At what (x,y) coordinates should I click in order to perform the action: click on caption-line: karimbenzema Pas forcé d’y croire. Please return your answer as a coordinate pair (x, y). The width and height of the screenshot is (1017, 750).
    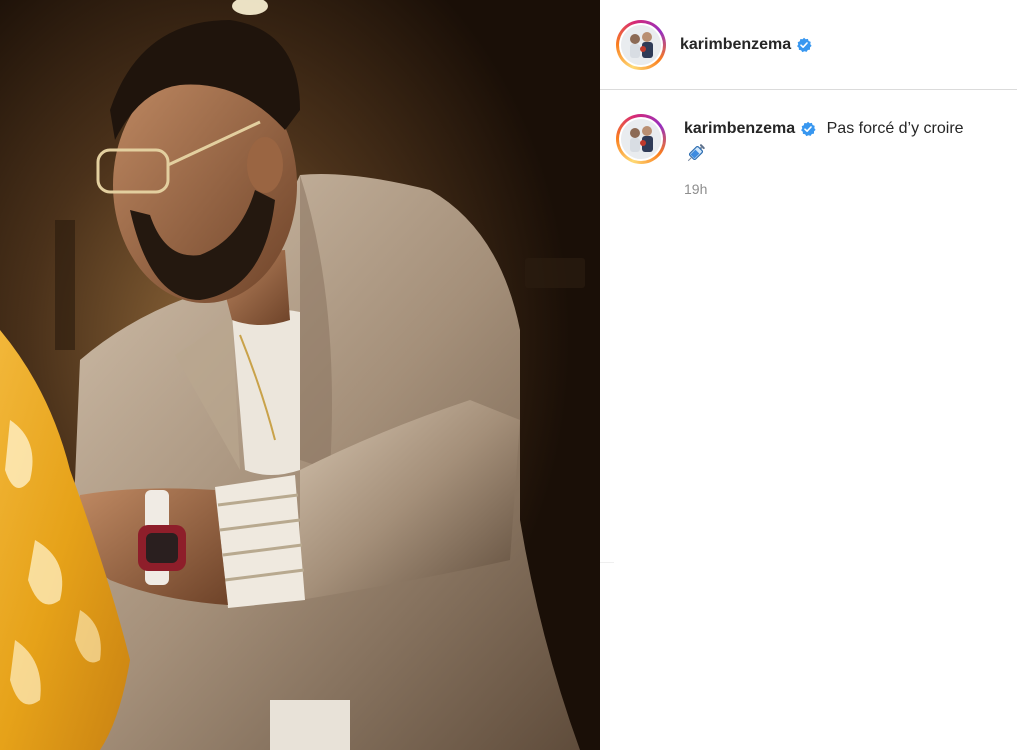
    Looking at the image, I should click on (842, 129).